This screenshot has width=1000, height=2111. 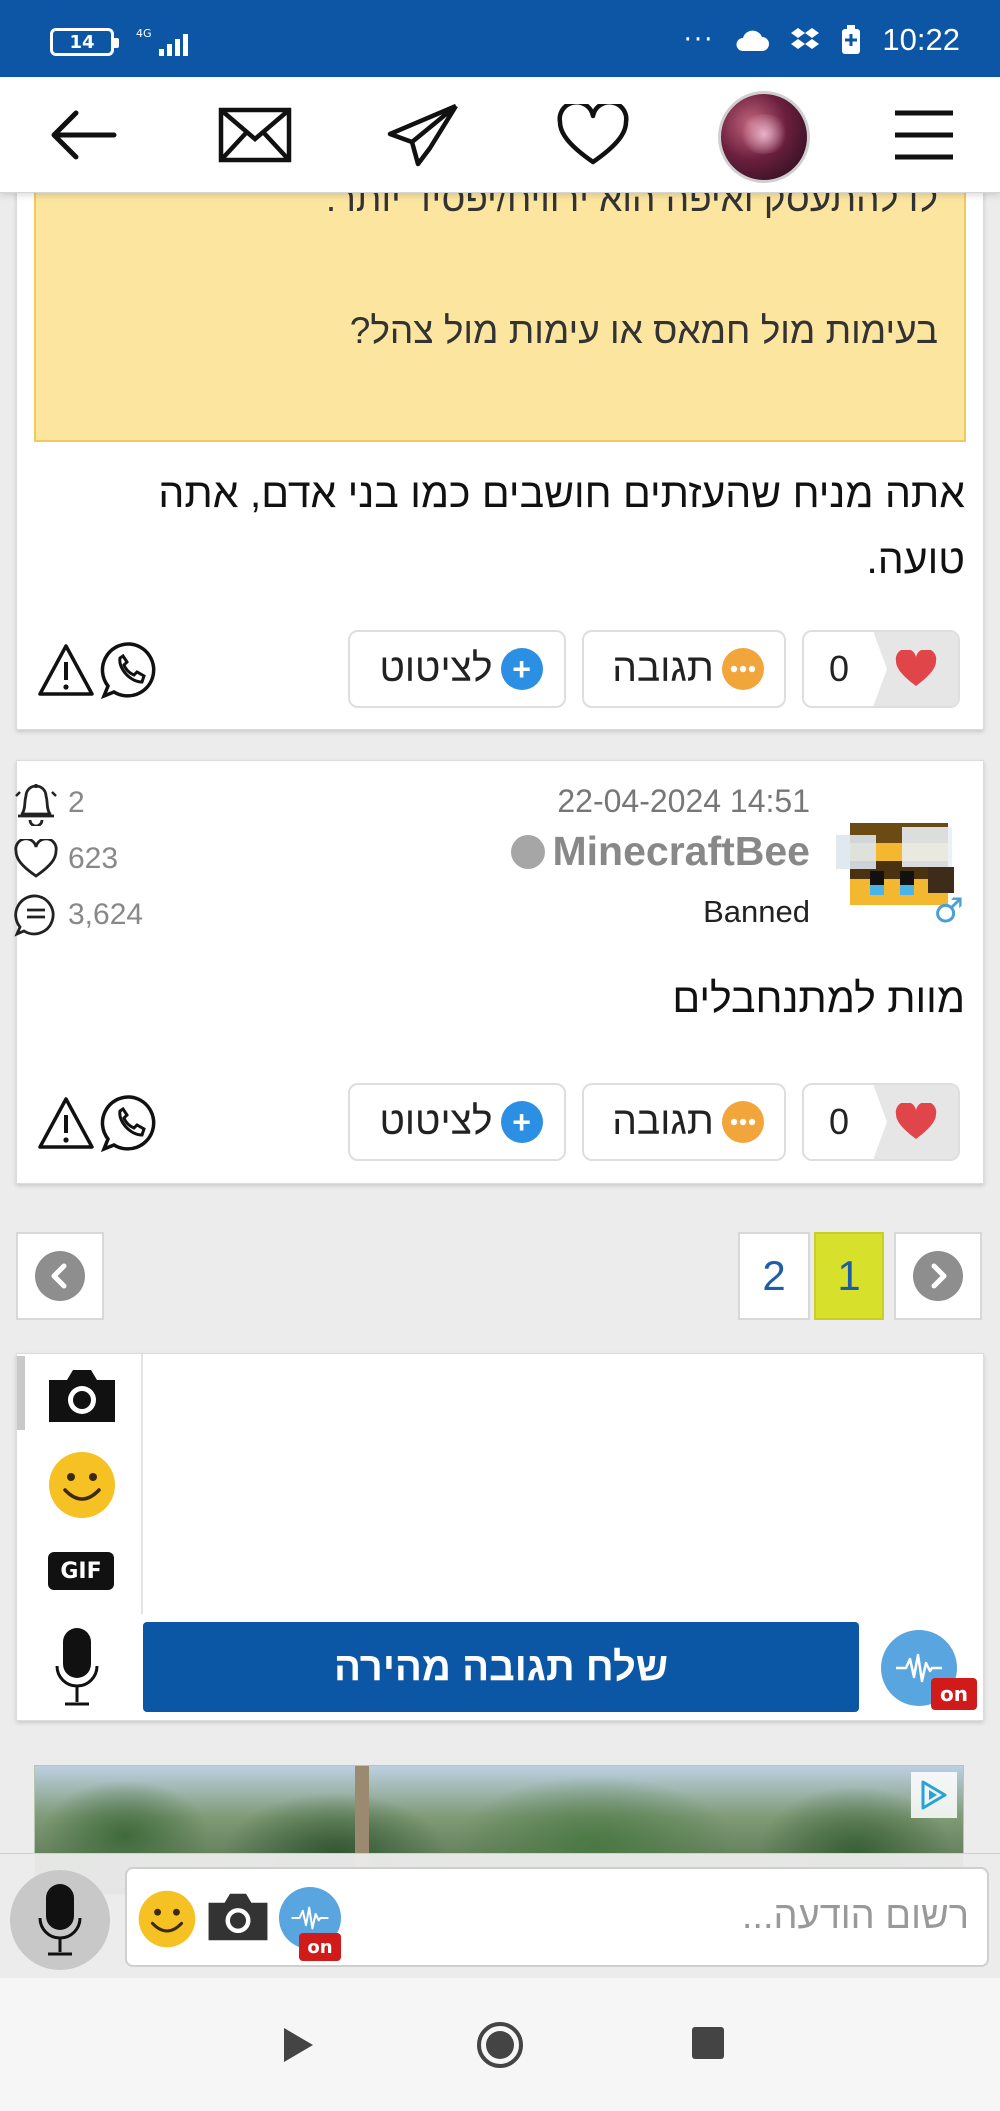 What do you see at coordinates (756, 911) in the screenshot?
I see `user-role: Banned` at bounding box center [756, 911].